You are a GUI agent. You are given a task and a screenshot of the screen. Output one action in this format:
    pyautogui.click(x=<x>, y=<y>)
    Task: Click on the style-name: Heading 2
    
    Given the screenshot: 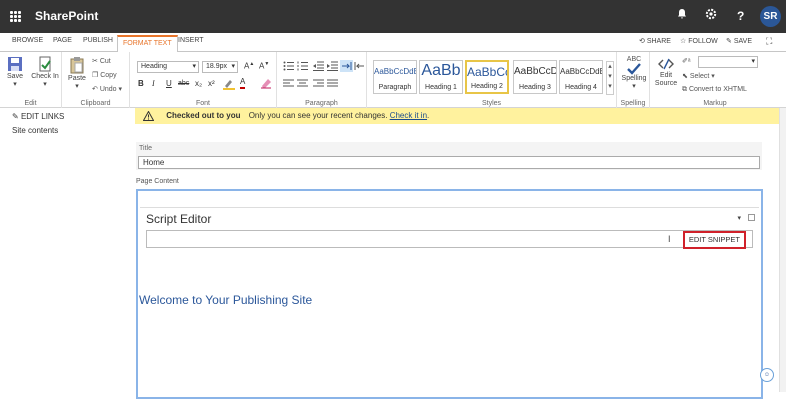 What is the action you would take?
    pyautogui.click(x=487, y=86)
    